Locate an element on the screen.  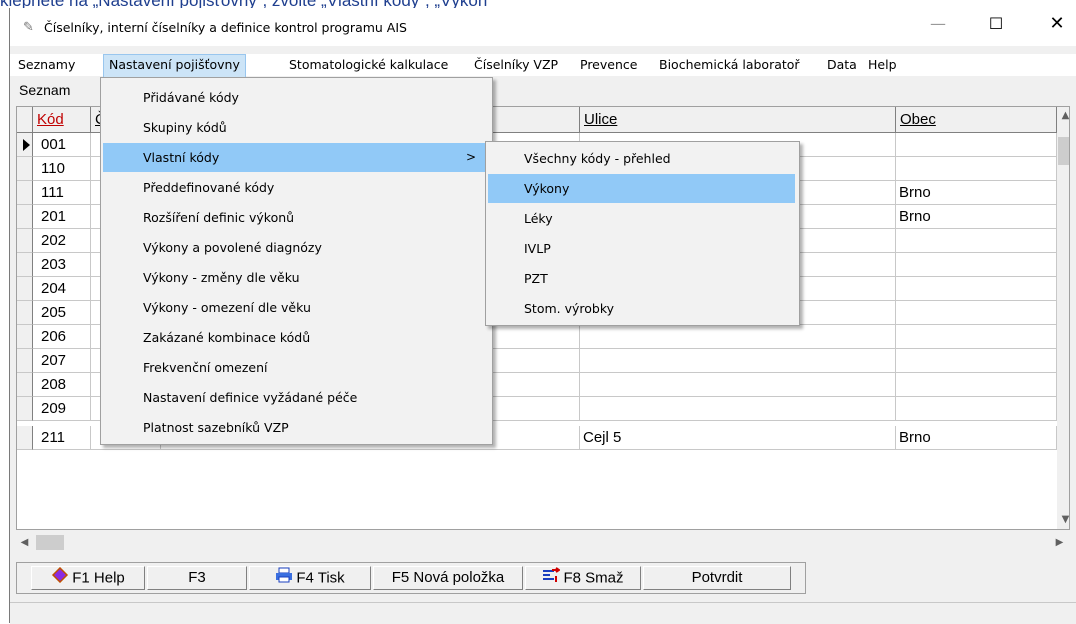
menu-nastaveni-pojistovny: Nastavení pojišťovny is located at coordinates (174, 66).